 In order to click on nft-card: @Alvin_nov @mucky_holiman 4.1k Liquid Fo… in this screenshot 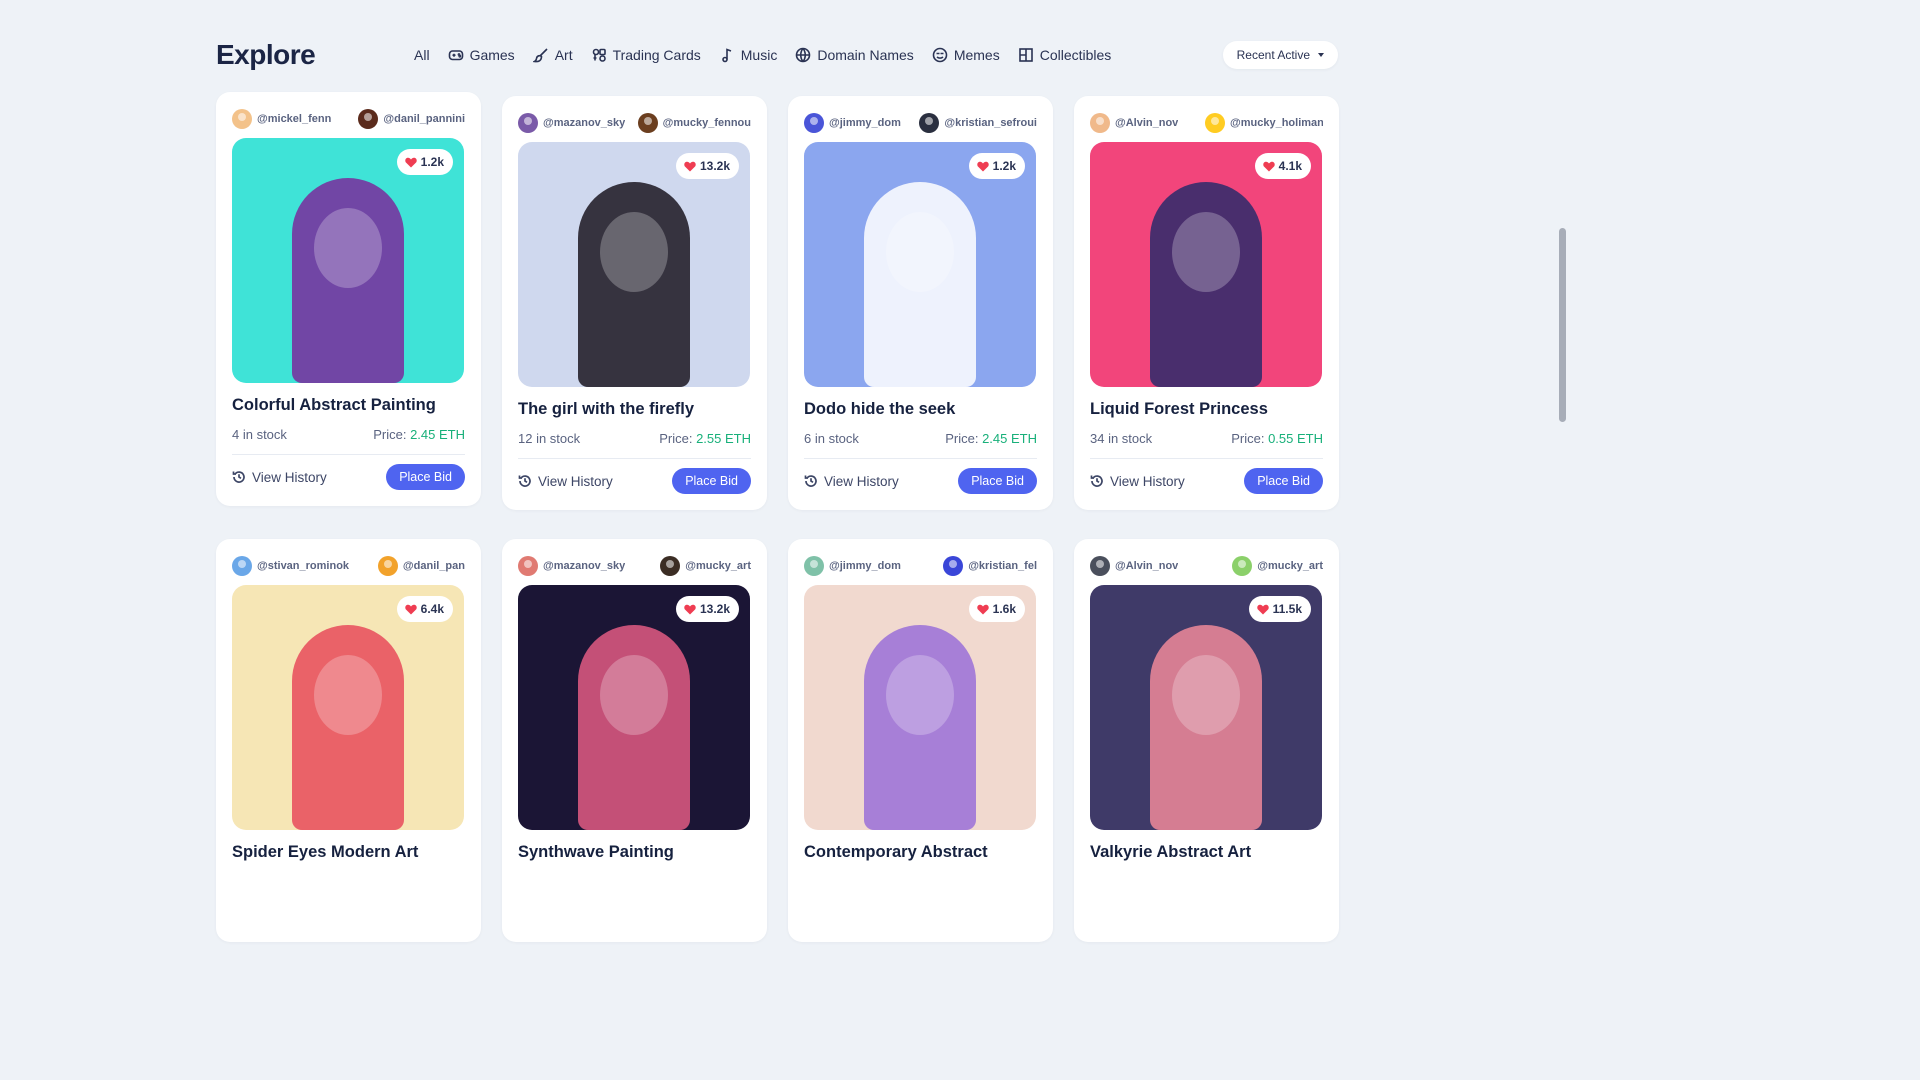, I will do `click(1206, 303)`.